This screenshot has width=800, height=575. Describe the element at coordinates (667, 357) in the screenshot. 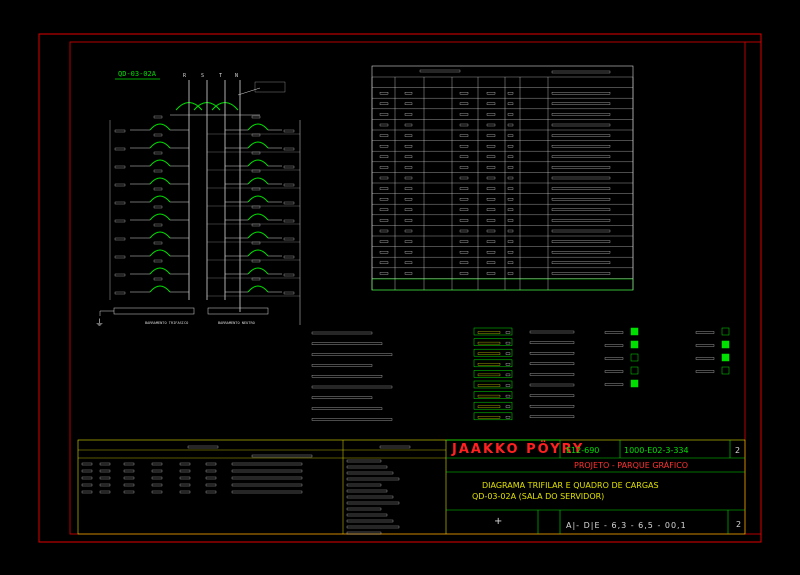

I see `status-panel` at that location.